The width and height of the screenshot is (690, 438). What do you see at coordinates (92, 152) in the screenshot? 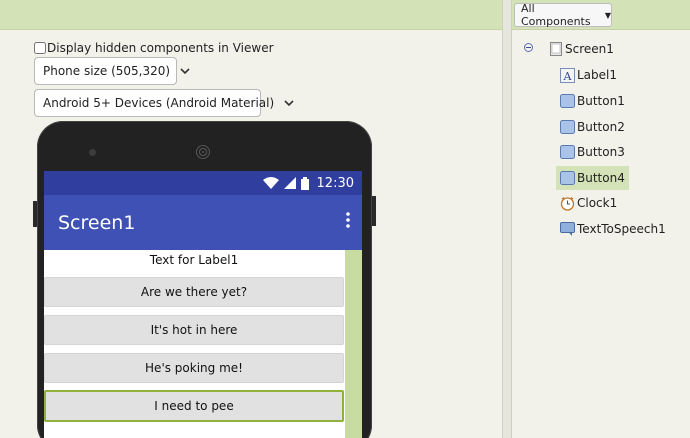
I see `camera-icon` at bounding box center [92, 152].